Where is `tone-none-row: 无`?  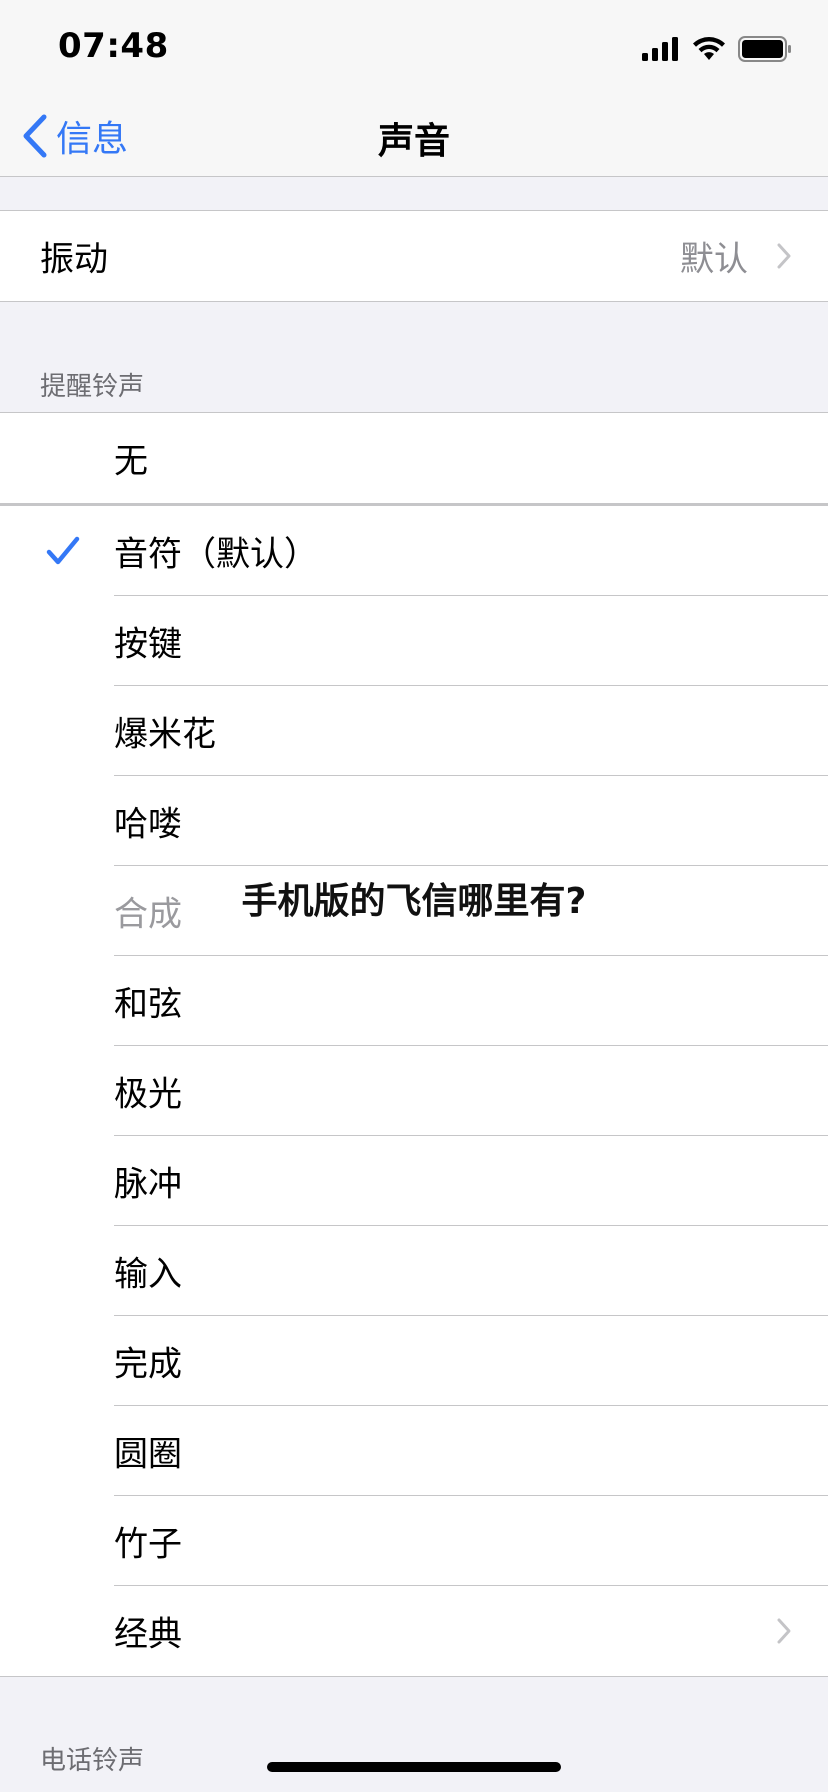 tone-none-row: 无 is located at coordinates (414, 459).